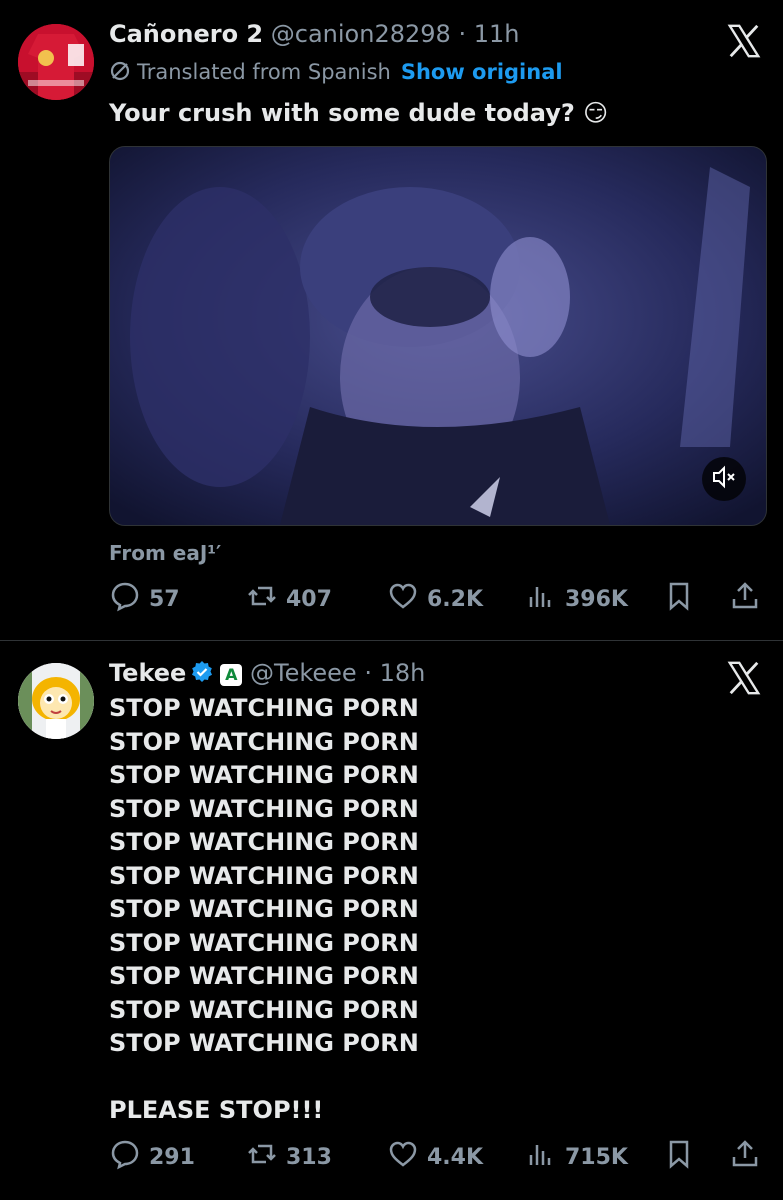 This screenshot has height=1200, width=783. Describe the element at coordinates (309, 599) in the screenshot. I see `repost-count: 407` at that location.